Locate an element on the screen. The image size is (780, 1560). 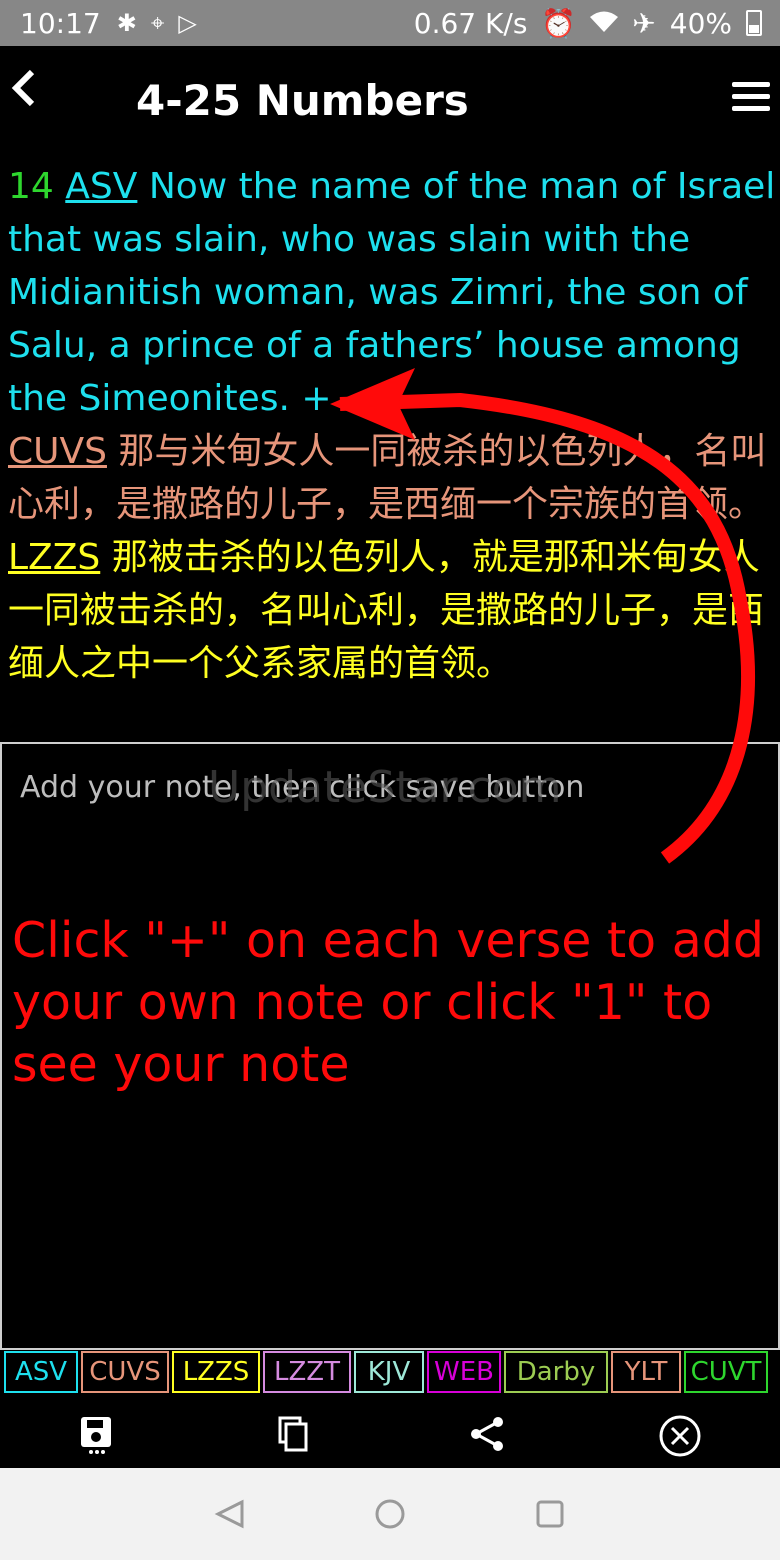
share-button is located at coordinates (488, 1434).